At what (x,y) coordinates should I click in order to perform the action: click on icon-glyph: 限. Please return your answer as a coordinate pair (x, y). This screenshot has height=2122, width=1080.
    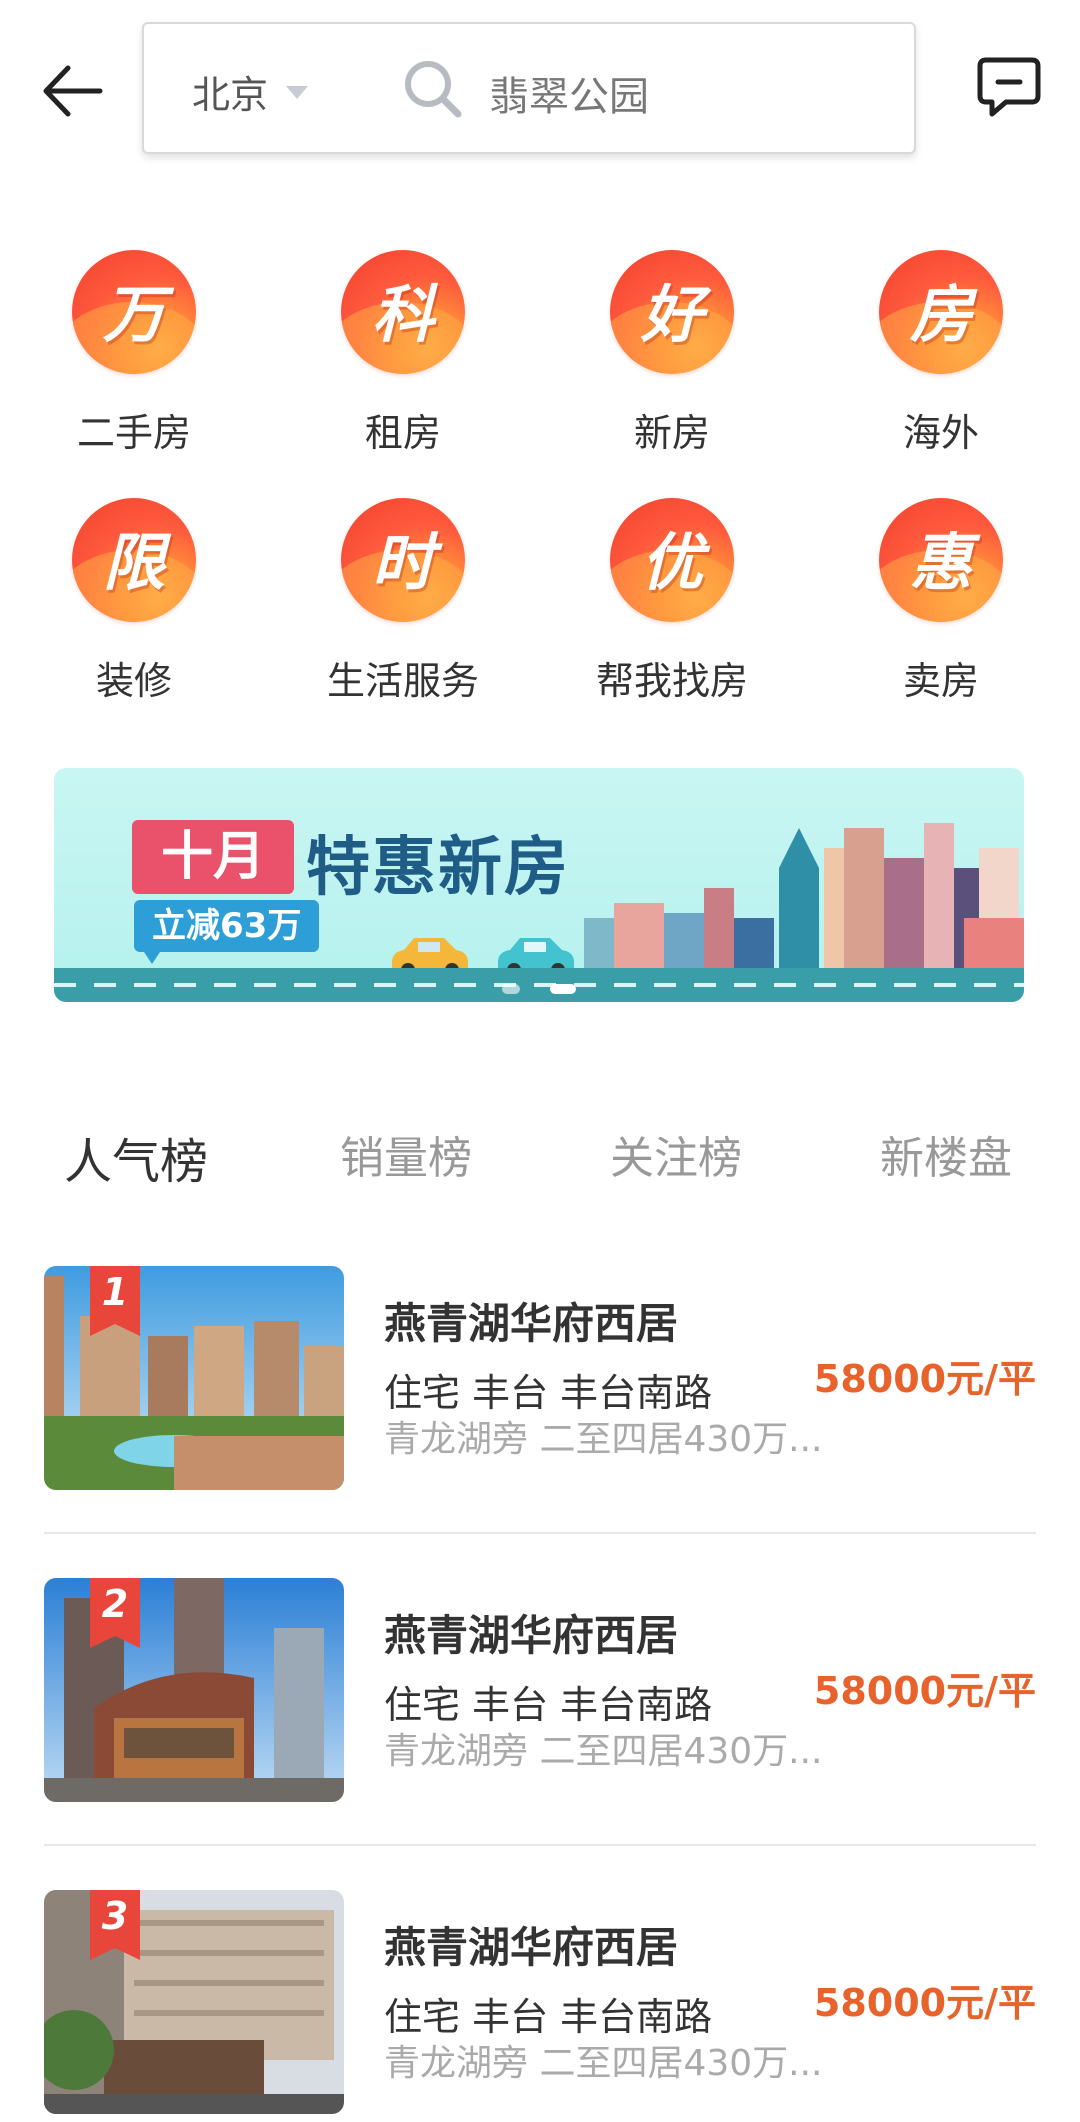
    Looking at the image, I should click on (133, 562).